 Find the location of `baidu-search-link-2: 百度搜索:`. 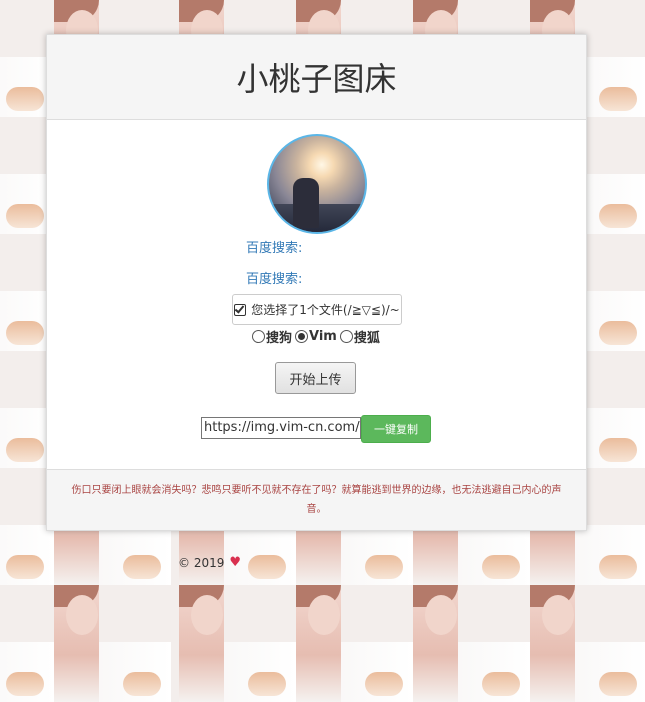

baidu-search-link-2: 百度搜索: is located at coordinates (274, 277).